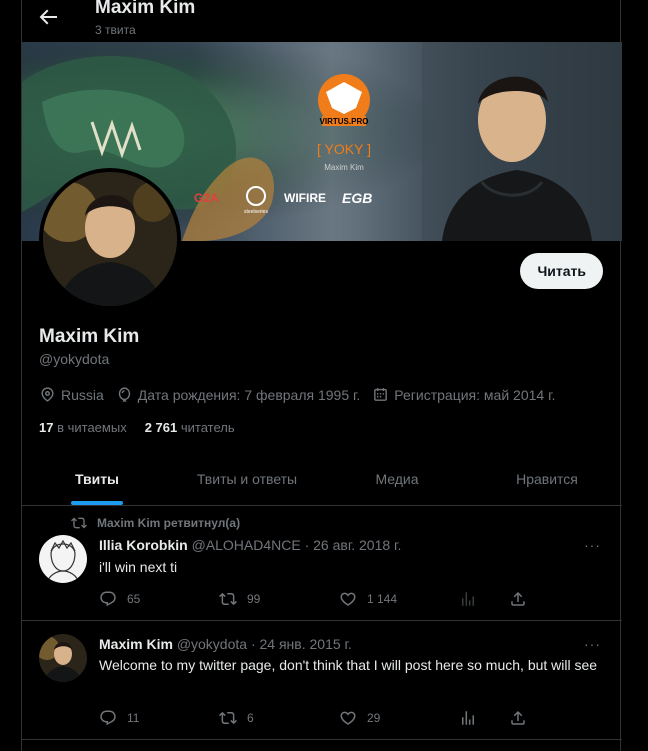 This screenshot has height=751, width=648. I want to click on sponsor-wifire: WIFIRE, so click(305, 198).